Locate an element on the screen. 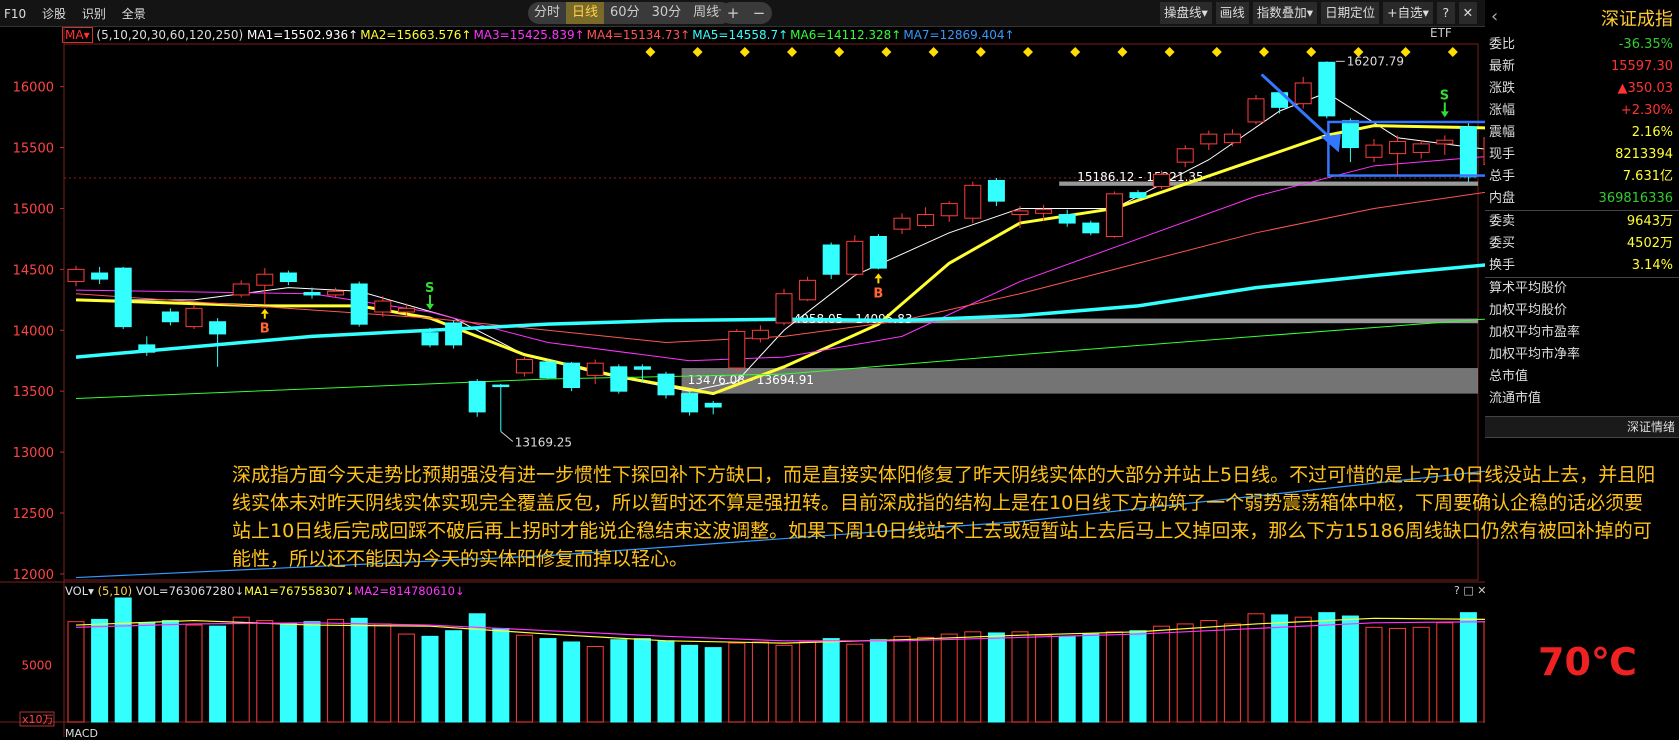 The image size is (1679, 740). y-tick-label: 12500 is located at coordinates (33, 514).